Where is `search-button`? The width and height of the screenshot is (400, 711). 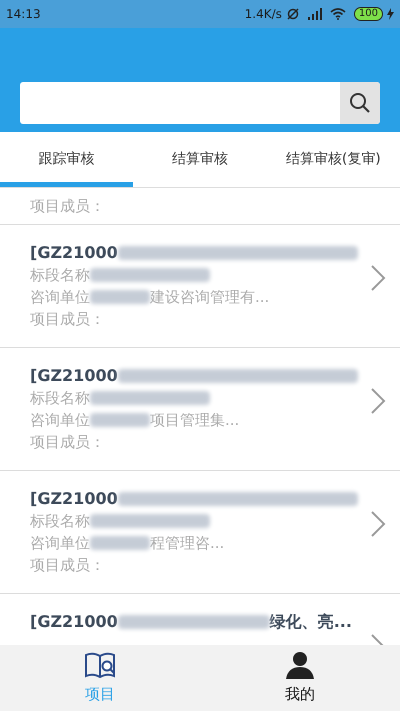 search-button is located at coordinates (360, 103).